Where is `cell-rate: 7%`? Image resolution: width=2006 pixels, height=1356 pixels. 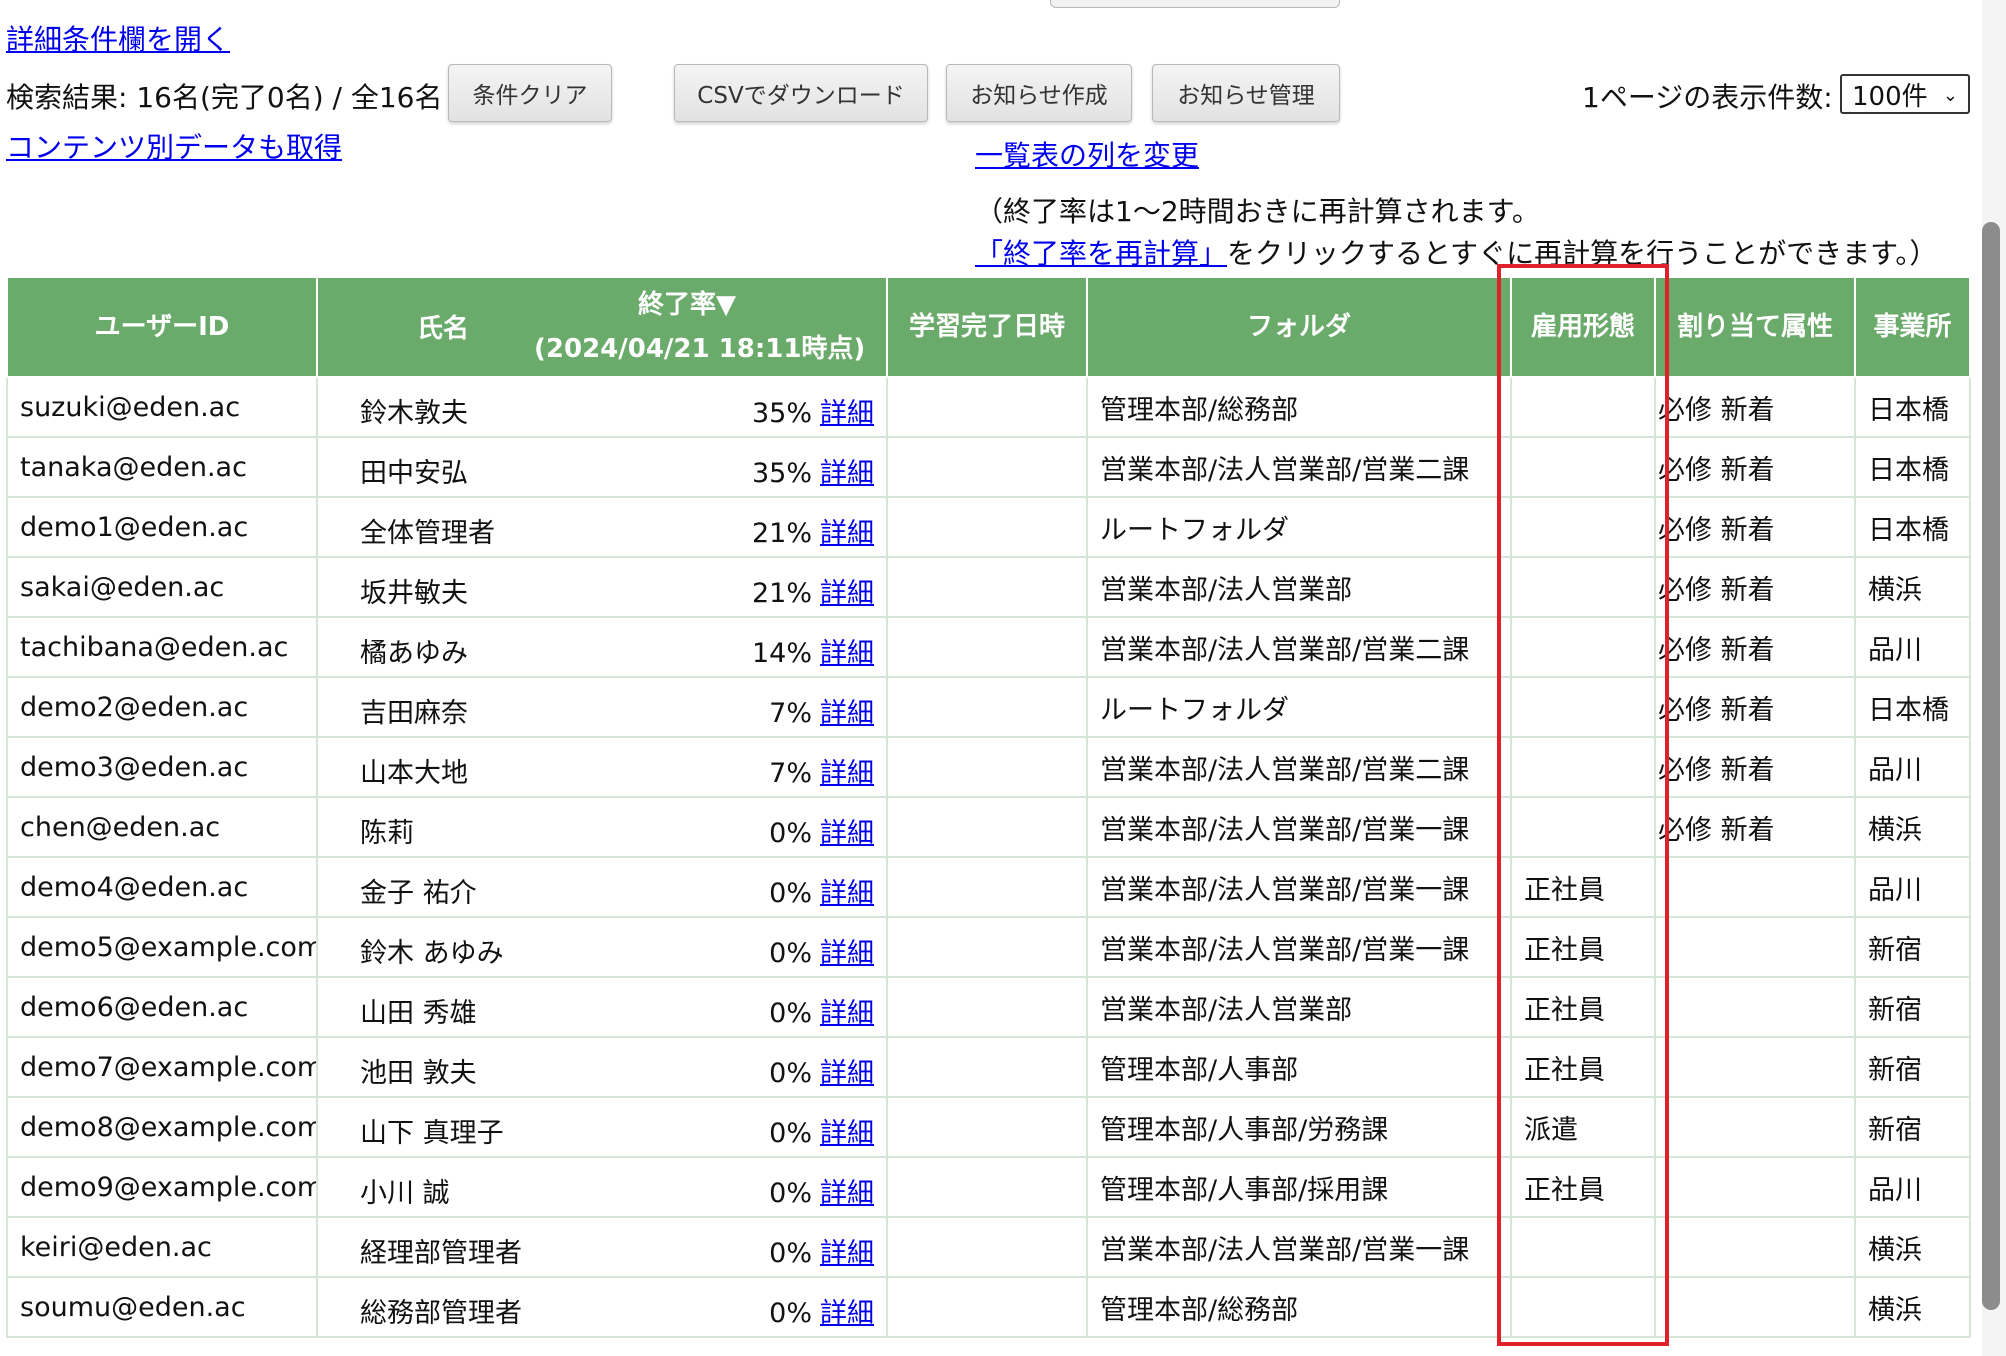 cell-rate: 7% is located at coordinates (790, 713).